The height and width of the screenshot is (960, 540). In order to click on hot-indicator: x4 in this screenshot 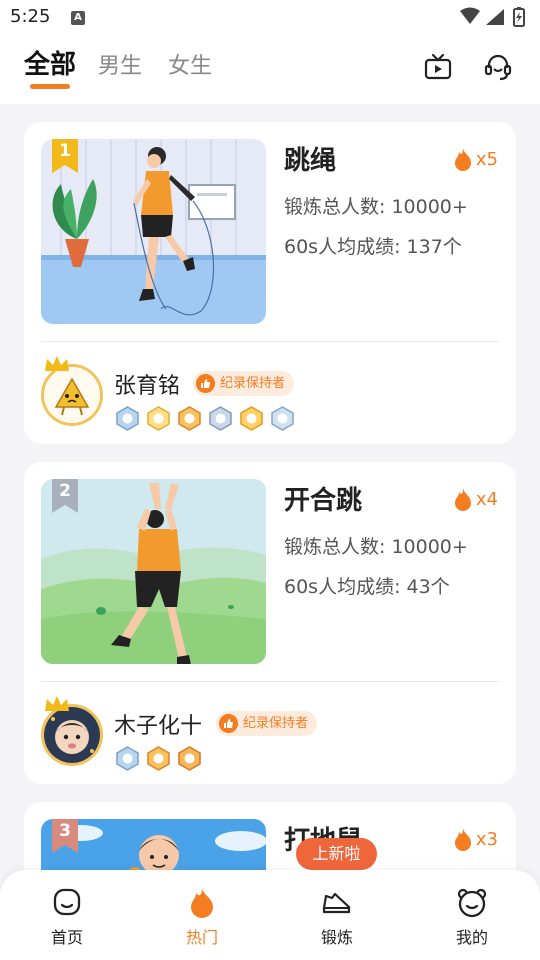, I will do `click(476, 499)`.